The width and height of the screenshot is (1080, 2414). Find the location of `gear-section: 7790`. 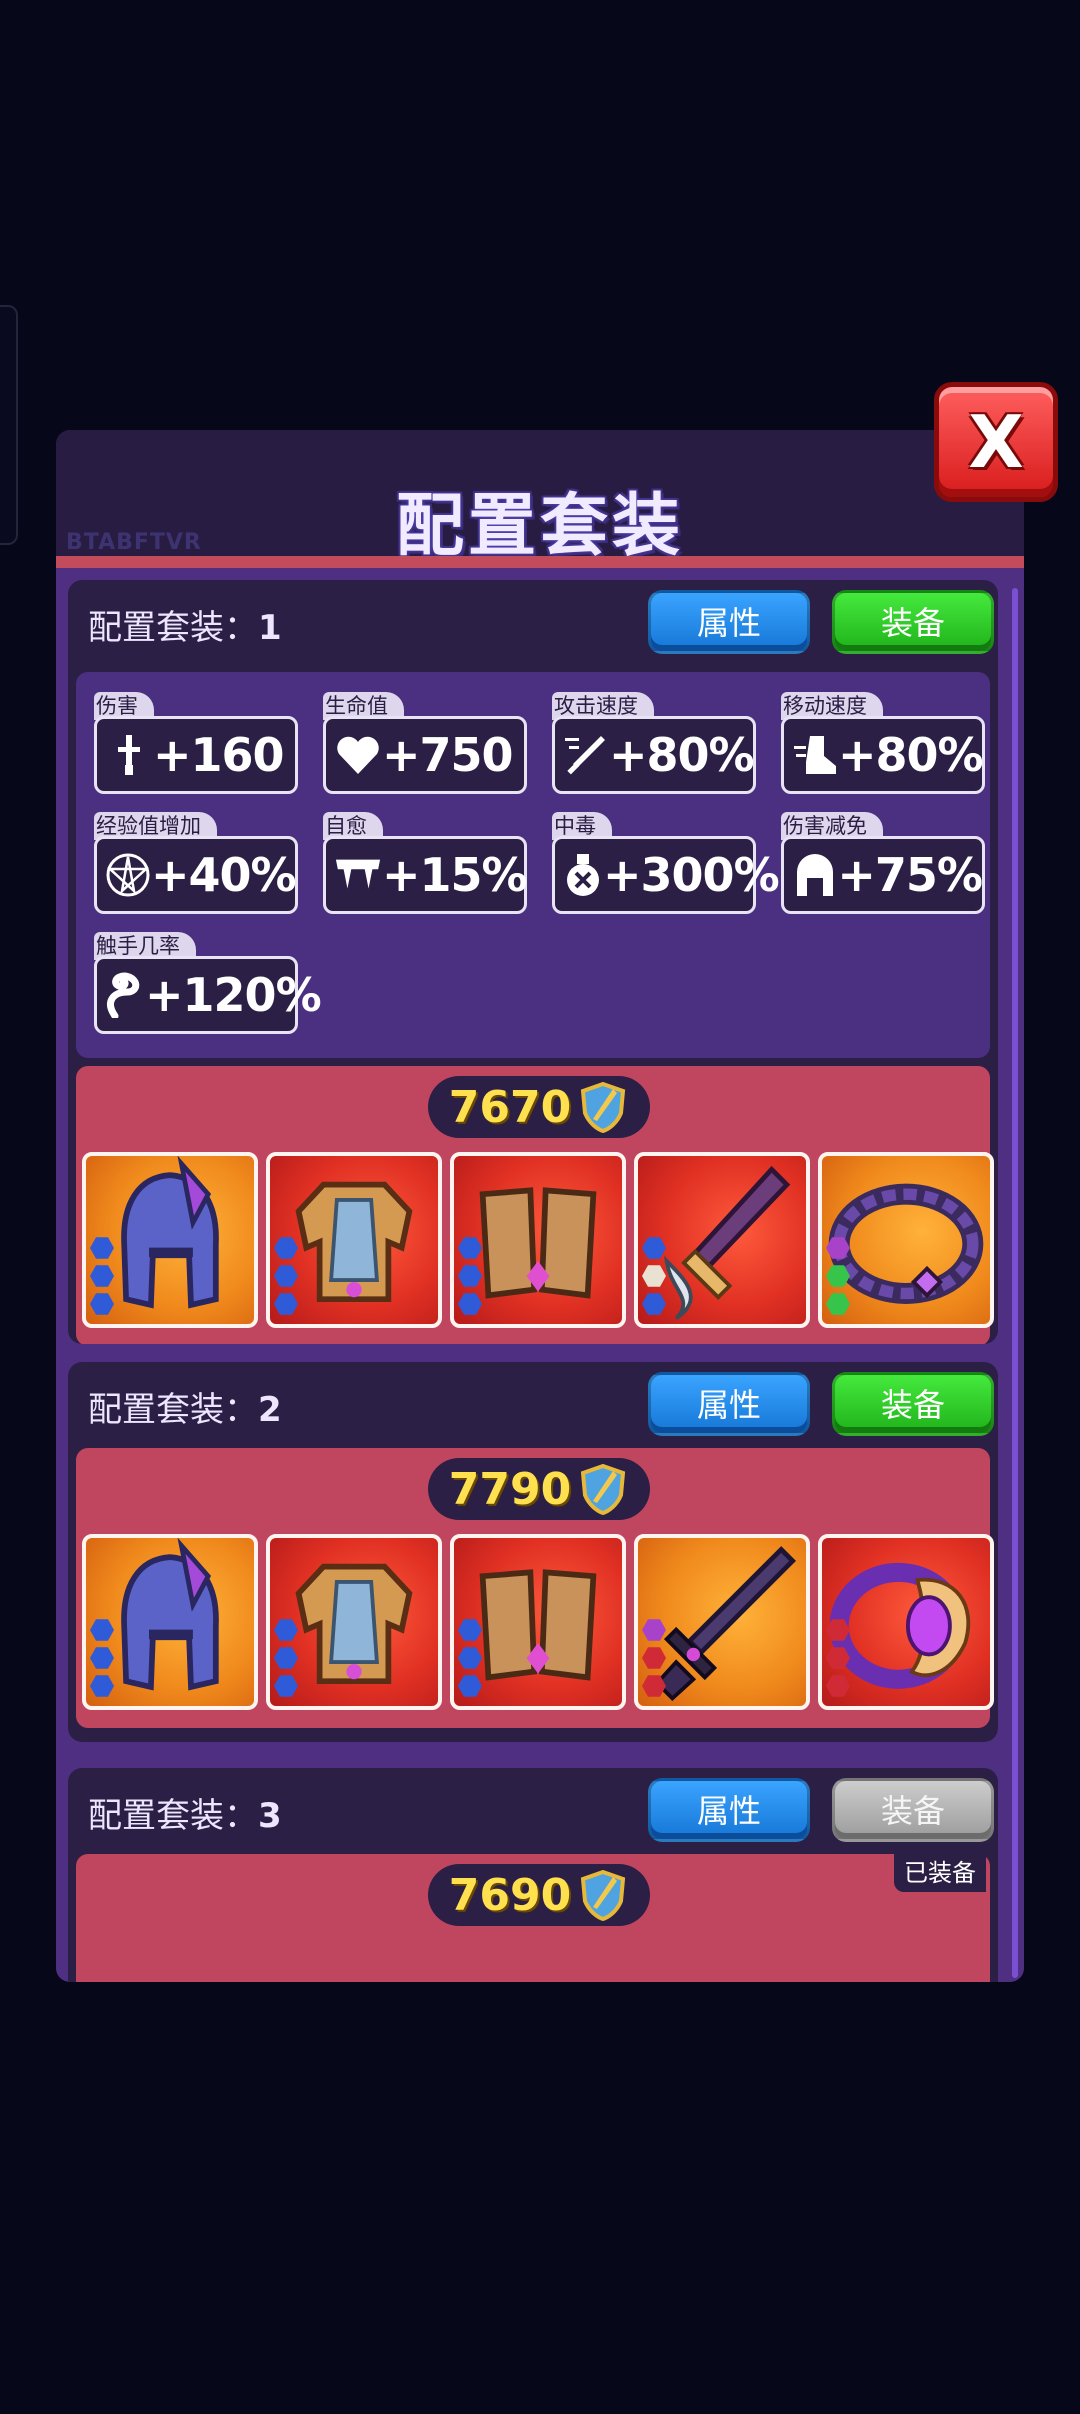

gear-section: 7790 is located at coordinates (535, 1588).